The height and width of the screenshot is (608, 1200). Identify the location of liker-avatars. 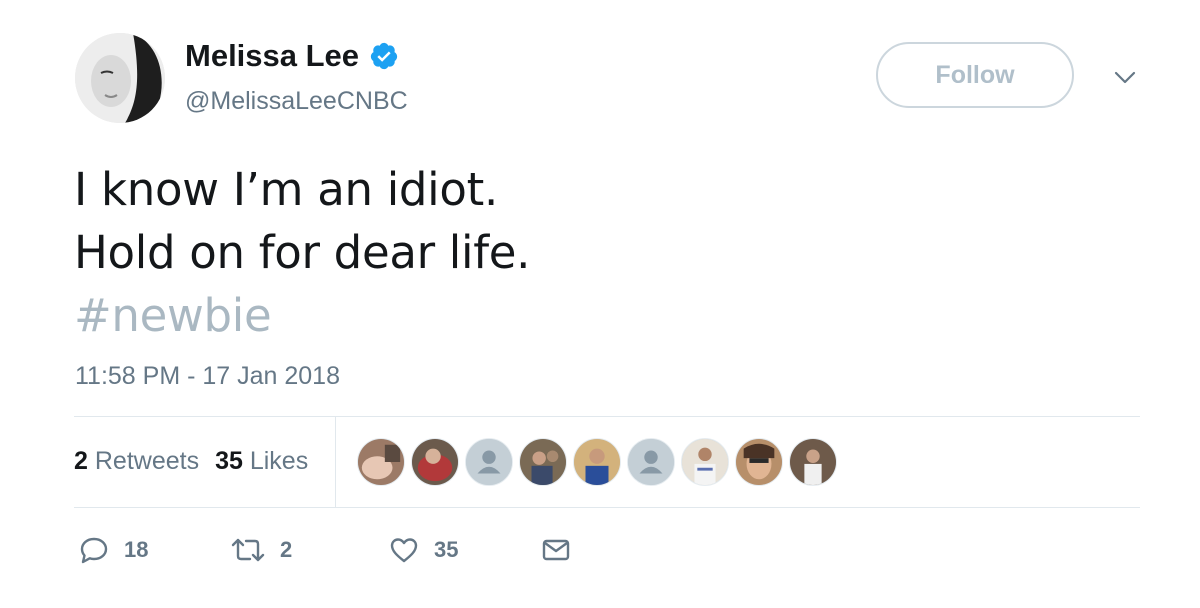
(600, 462).